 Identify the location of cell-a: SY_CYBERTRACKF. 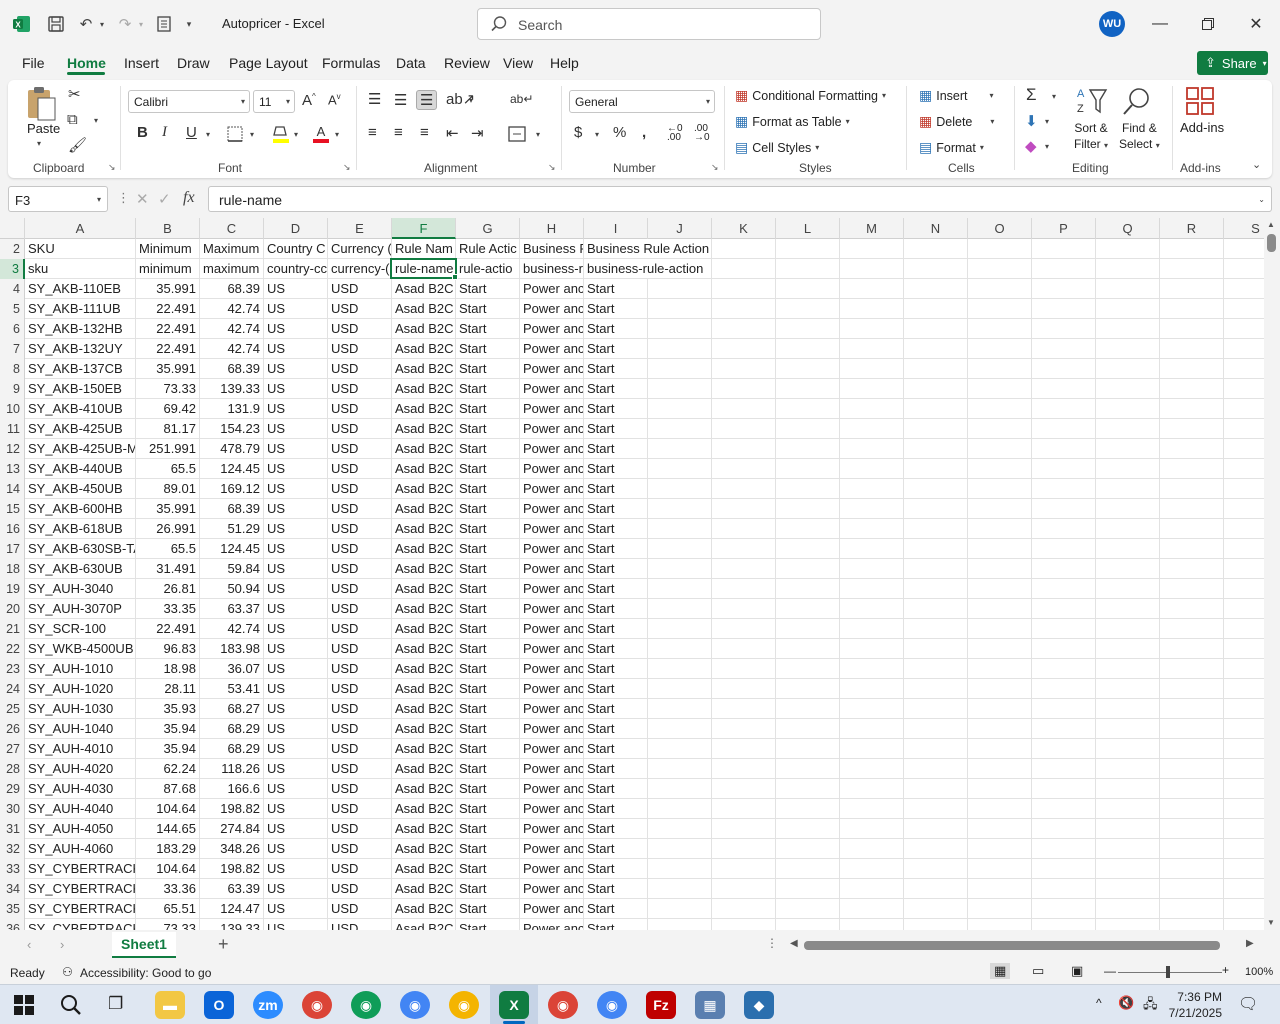
(80, 869).